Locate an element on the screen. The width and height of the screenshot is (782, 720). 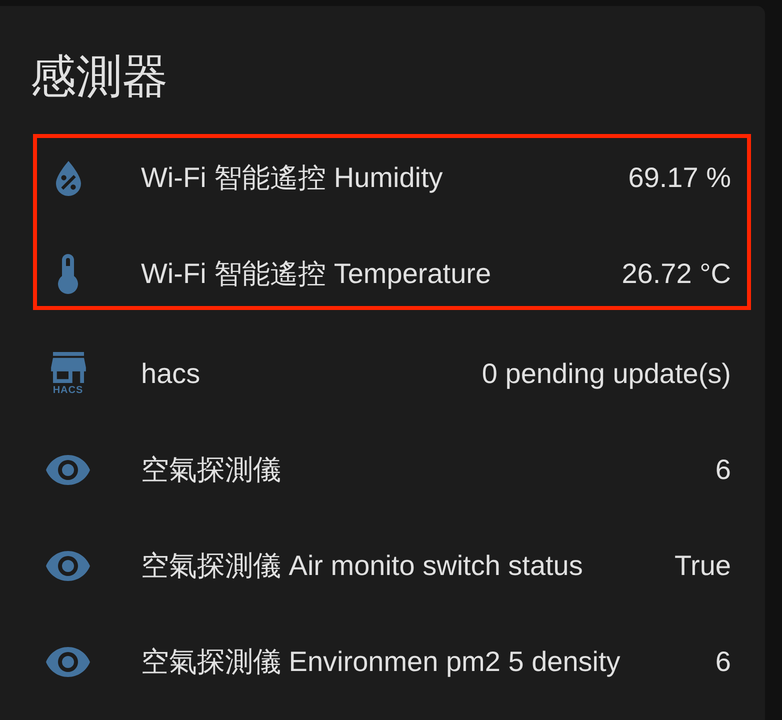
entity-state: True is located at coordinates (702, 566).